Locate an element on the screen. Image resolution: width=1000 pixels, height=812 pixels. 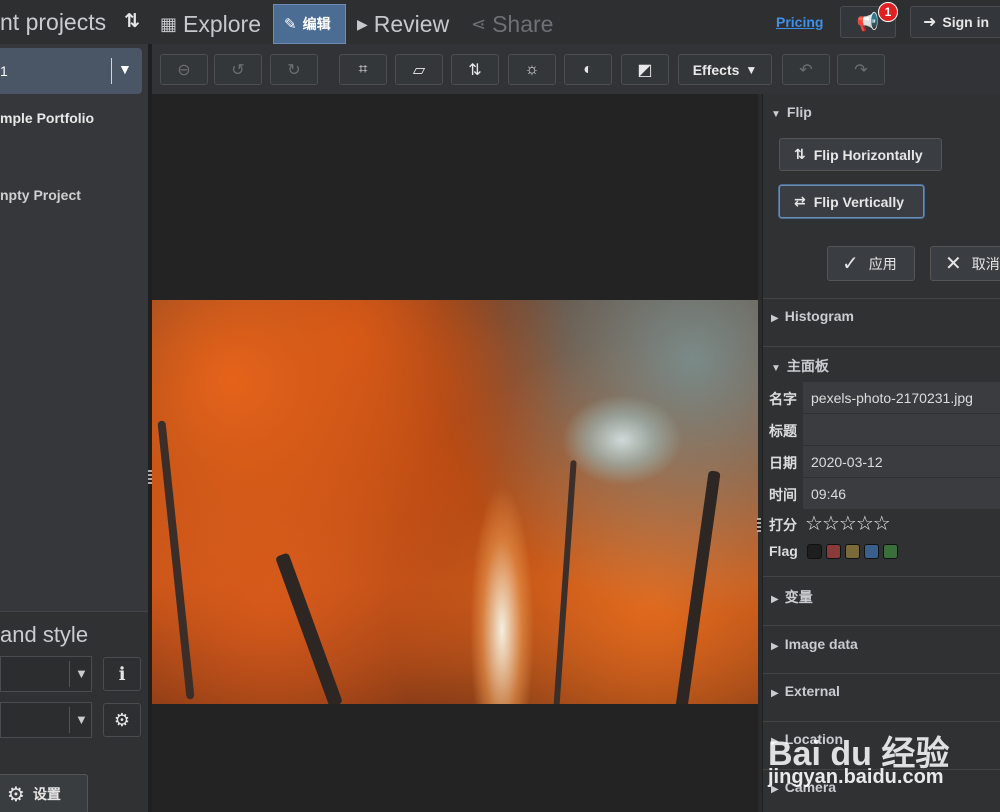
sign-in-icon: ➜ is located at coordinates (930, 22).